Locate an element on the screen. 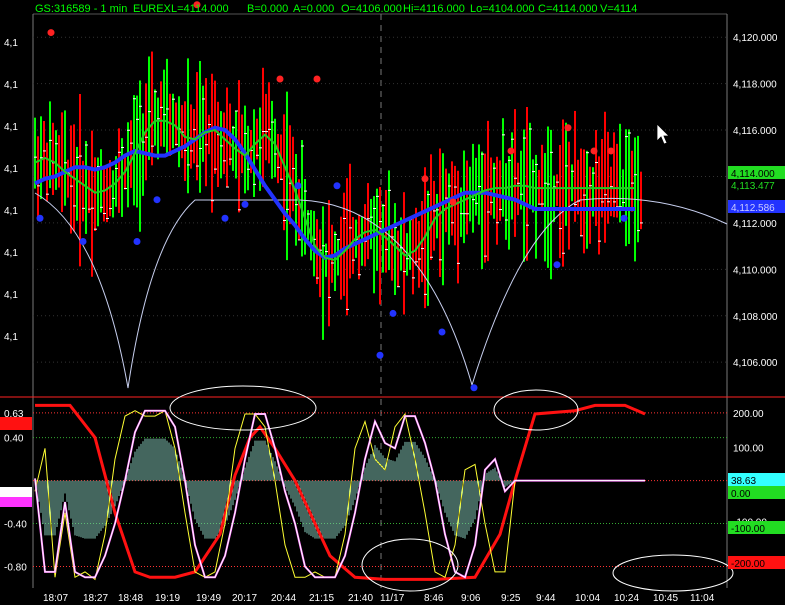 Image resolution: width=785 pixels, height=605 pixels. x-tick-label: 20:44 is located at coordinates (283, 598).